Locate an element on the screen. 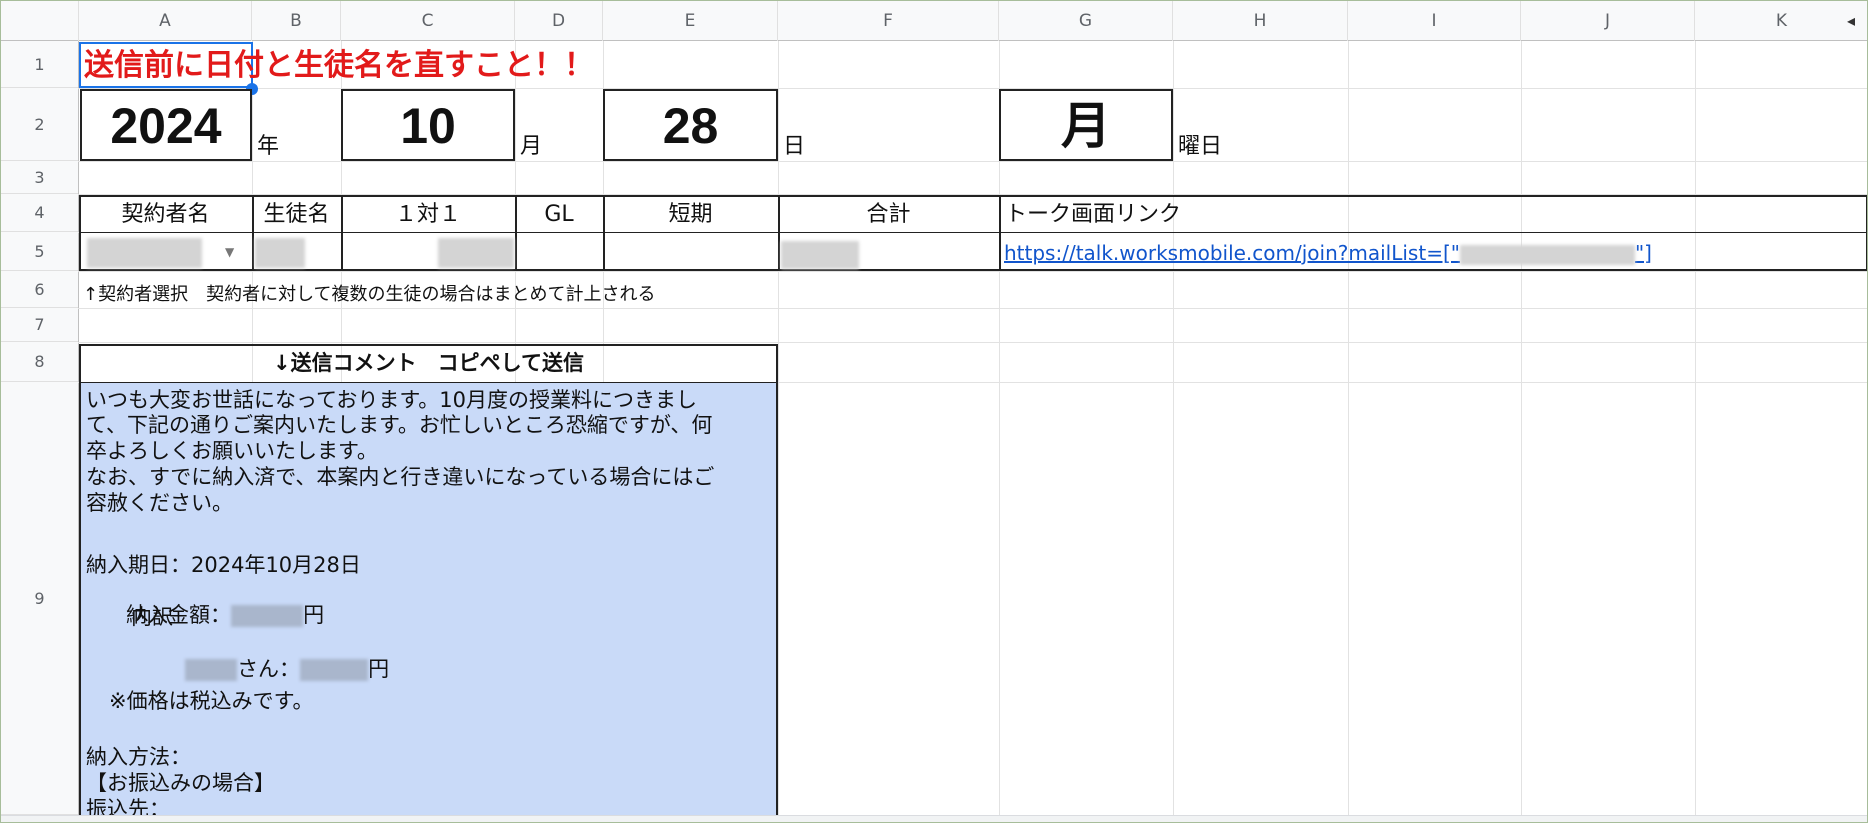  row-header-5: 5 is located at coordinates (39, 251).